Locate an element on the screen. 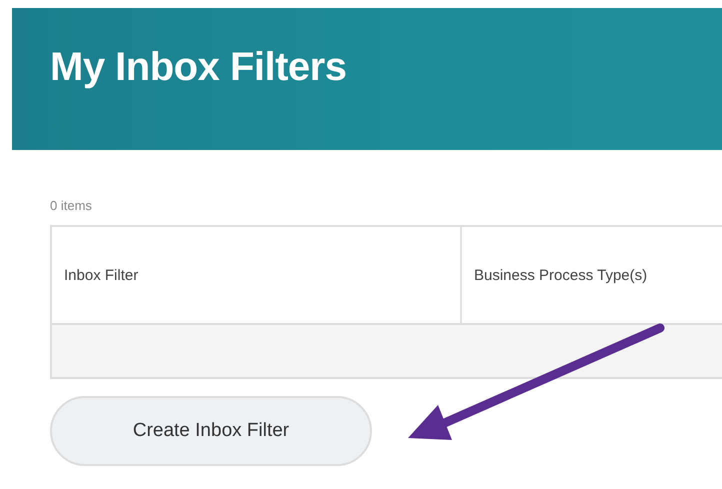 This screenshot has width=722, height=489. column-header: Business Process Type(s) is located at coordinates (591, 275).